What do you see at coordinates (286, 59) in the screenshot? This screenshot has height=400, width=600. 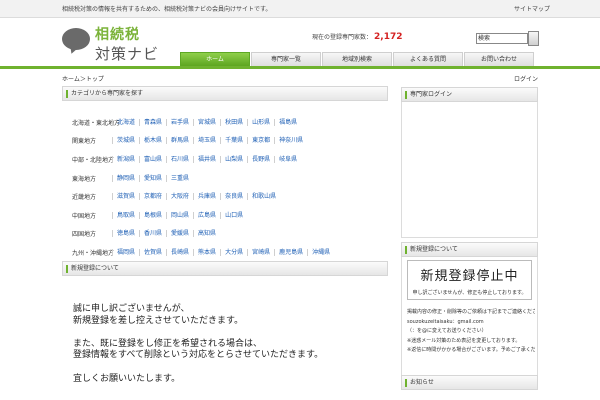 I see `tab-experts: 専門家一覧` at bounding box center [286, 59].